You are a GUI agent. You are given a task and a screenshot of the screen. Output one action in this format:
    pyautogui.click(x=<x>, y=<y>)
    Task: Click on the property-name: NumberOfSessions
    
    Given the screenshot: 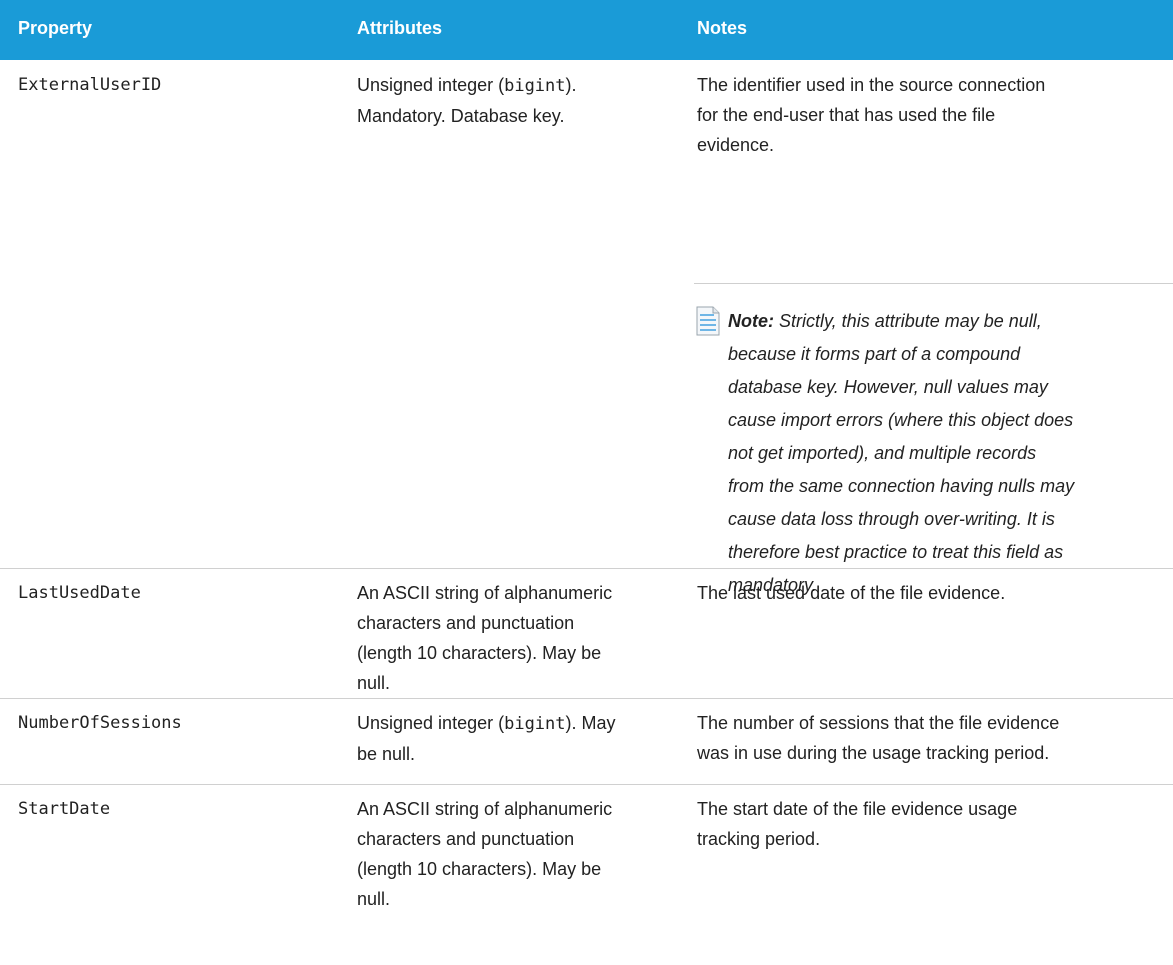 What is the action you would take?
    pyautogui.click(x=100, y=723)
    